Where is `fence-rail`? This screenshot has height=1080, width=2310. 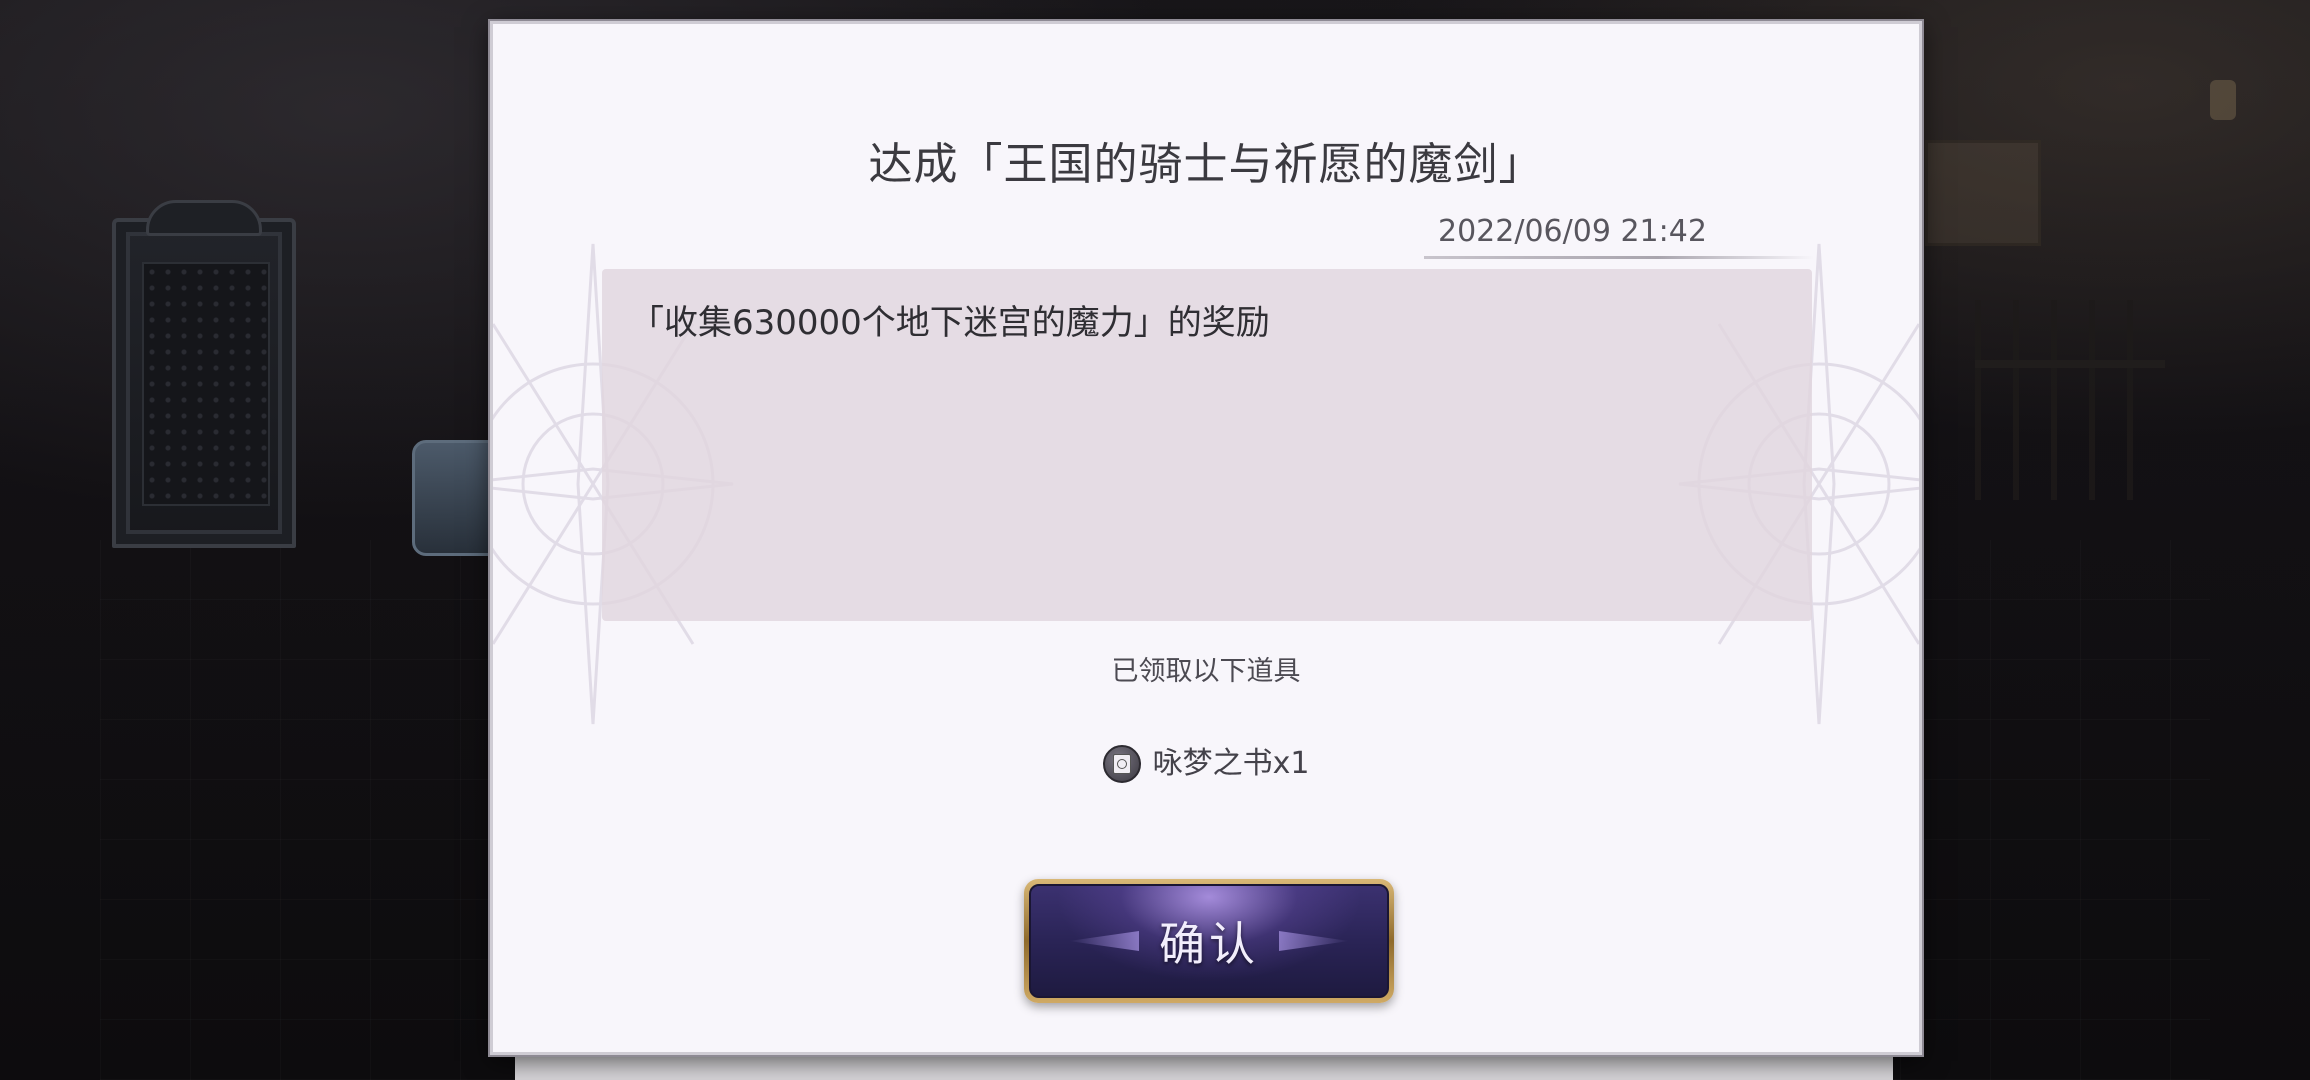
fence-rail is located at coordinates (2070, 364).